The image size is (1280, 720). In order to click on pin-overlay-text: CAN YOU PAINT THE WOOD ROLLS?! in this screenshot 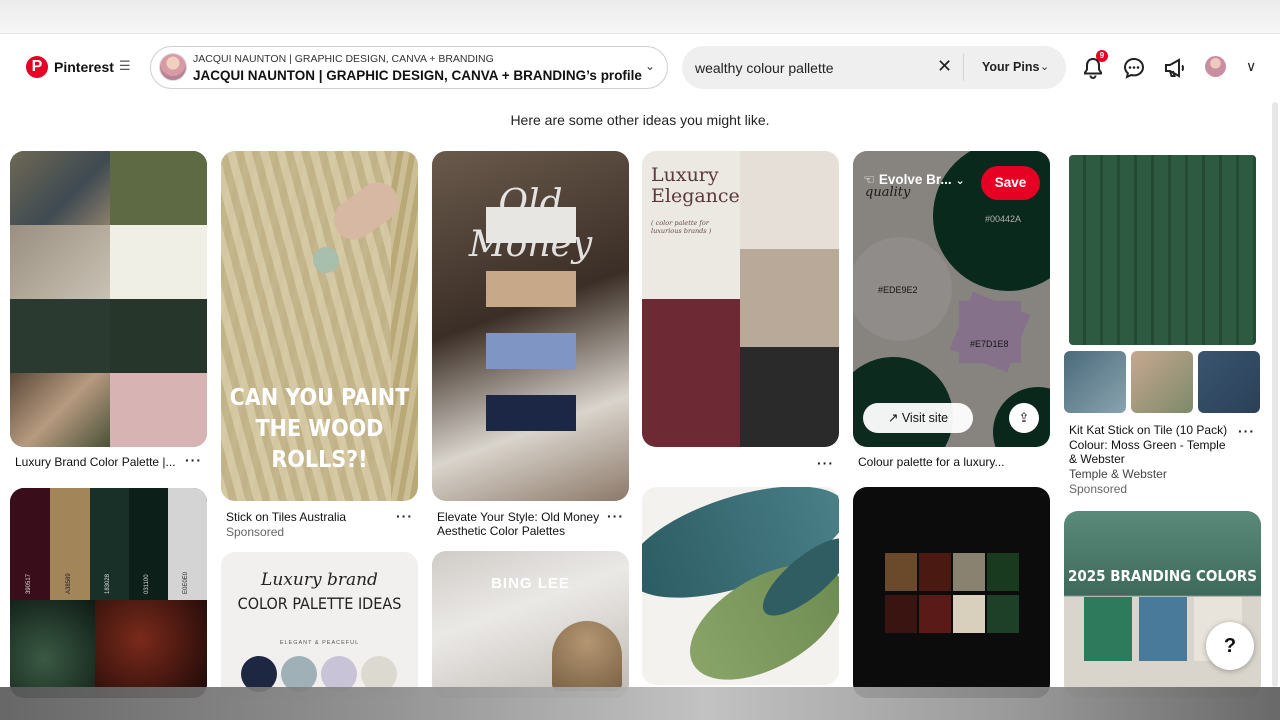, I will do `click(319, 429)`.